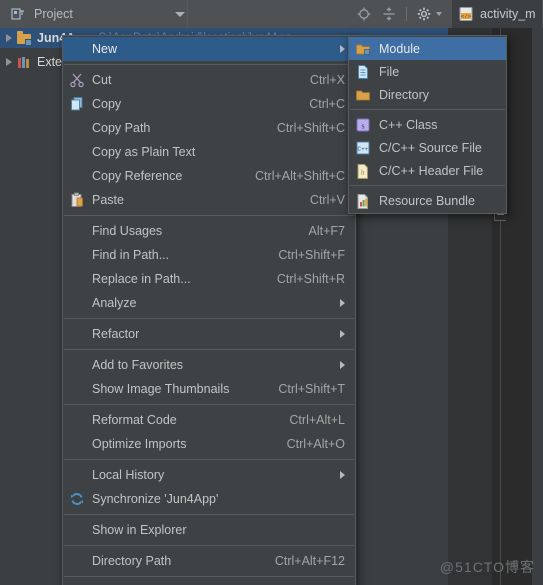  I want to click on menu-item-replace-in-path: Replace in Path... Ctrl+Shift+R, so click(209, 279).